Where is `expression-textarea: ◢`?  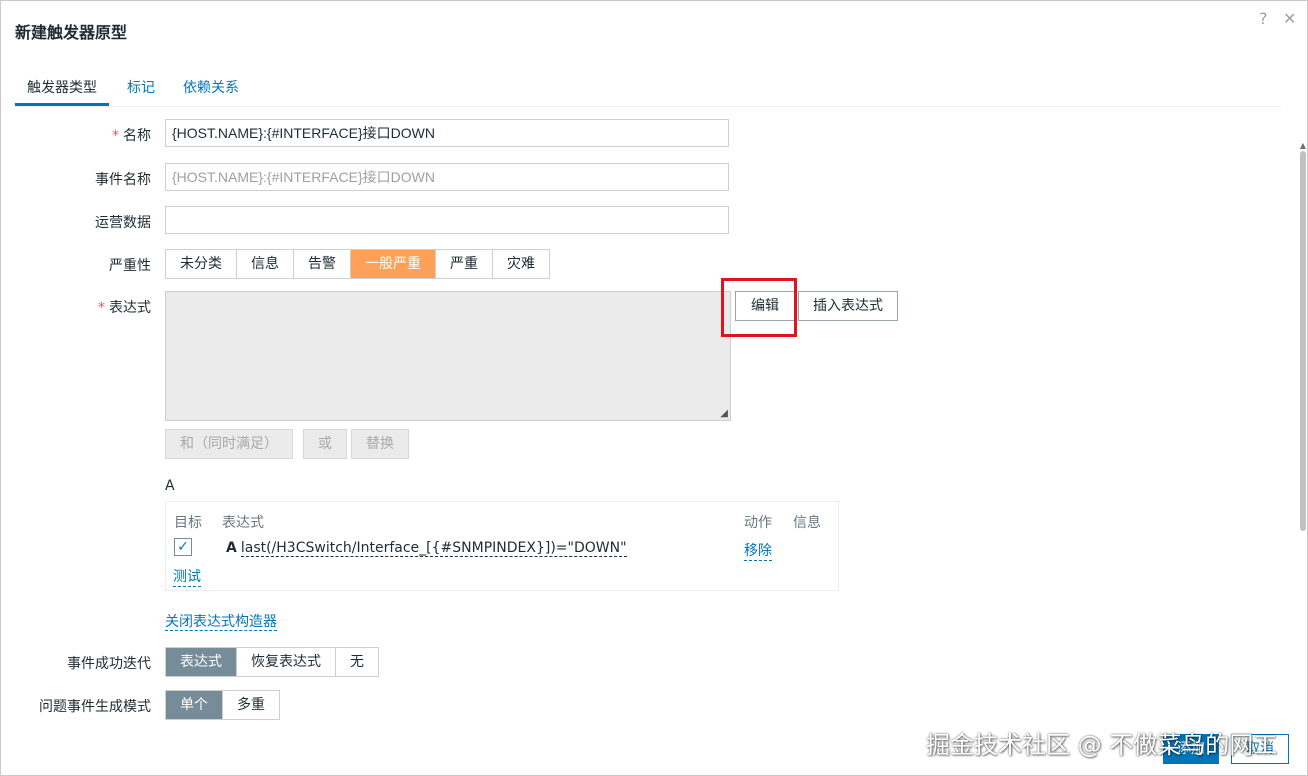 expression-textarea: ◢ is located at coordinates (448, 356).